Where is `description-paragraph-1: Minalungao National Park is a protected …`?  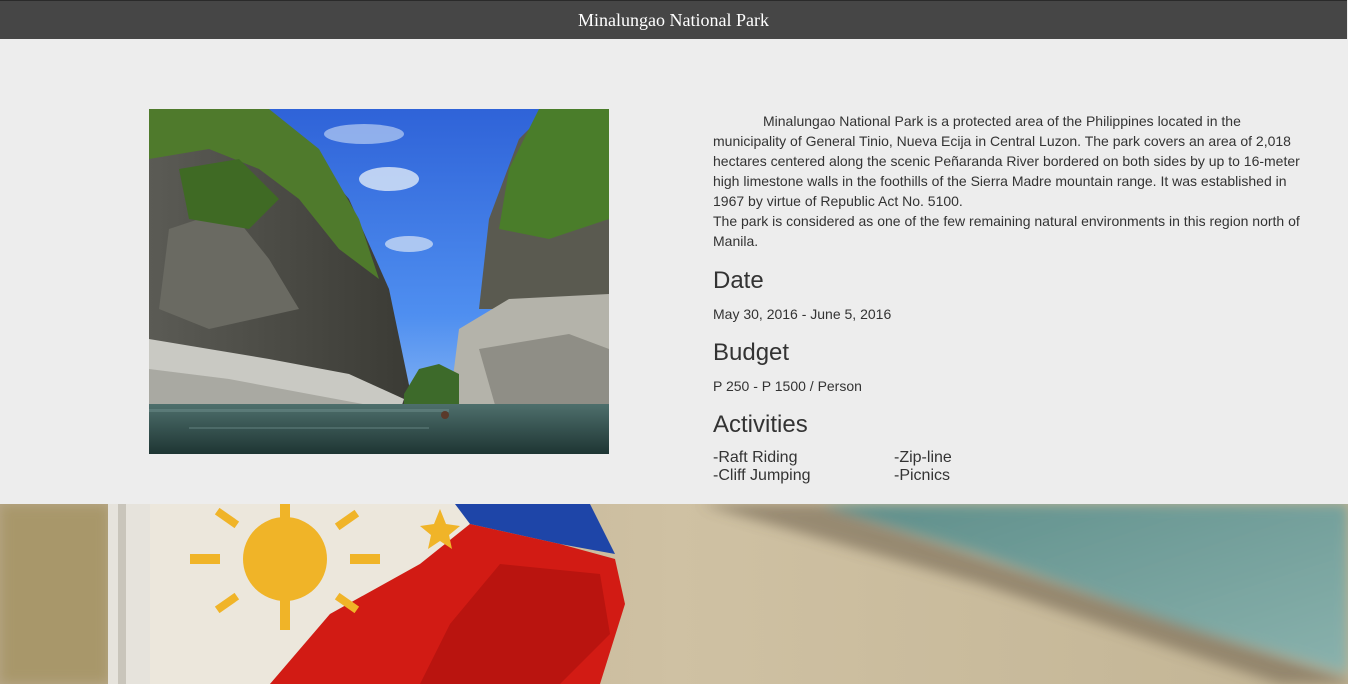 description-paragraph-1: Minalungao National Park is a protected … is located at coordinates (1006, 161).